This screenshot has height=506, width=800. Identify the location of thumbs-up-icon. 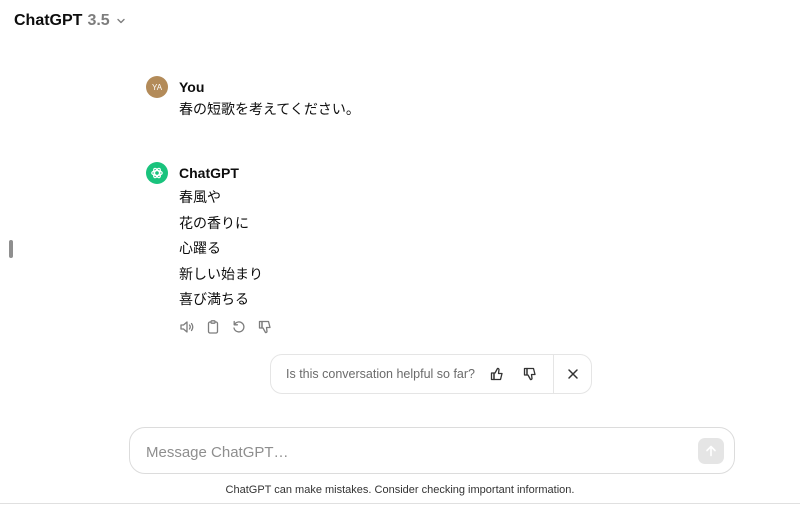
(497, 374).